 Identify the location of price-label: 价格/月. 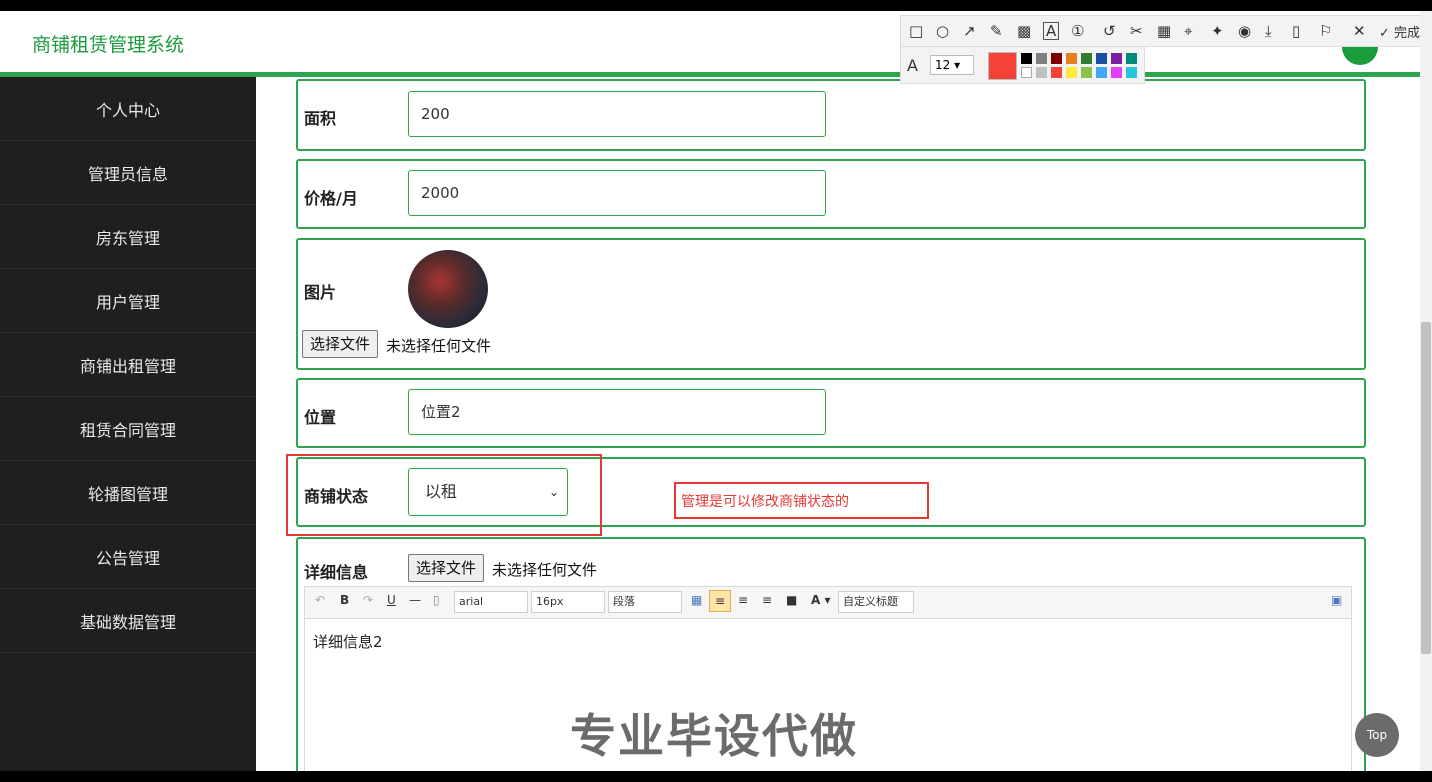
(331, 198).